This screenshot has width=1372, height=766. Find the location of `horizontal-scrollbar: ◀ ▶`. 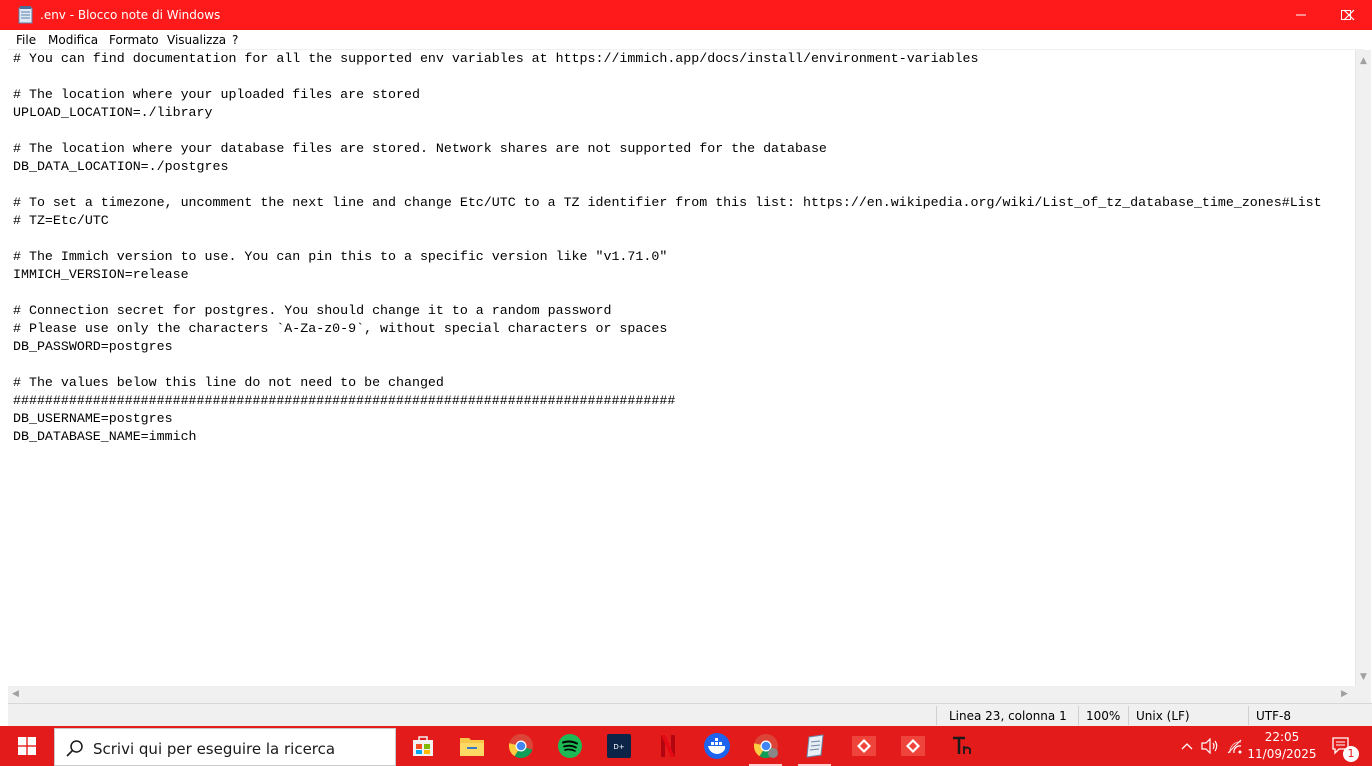

horizontal-scrollbar: ◀ ▶ is located at coordinates (681, 694).